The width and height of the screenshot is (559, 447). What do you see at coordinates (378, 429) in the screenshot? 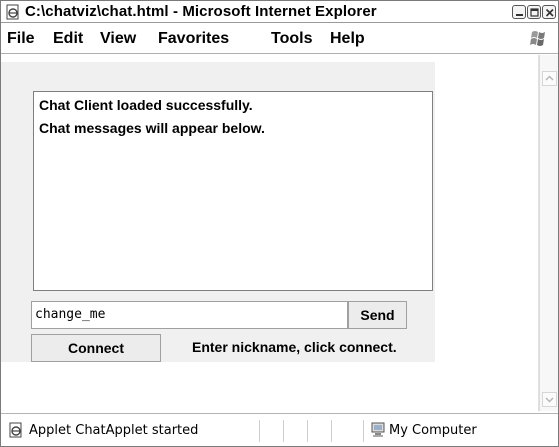
I see `my-computer-icon` at bounding box center [378, 429].